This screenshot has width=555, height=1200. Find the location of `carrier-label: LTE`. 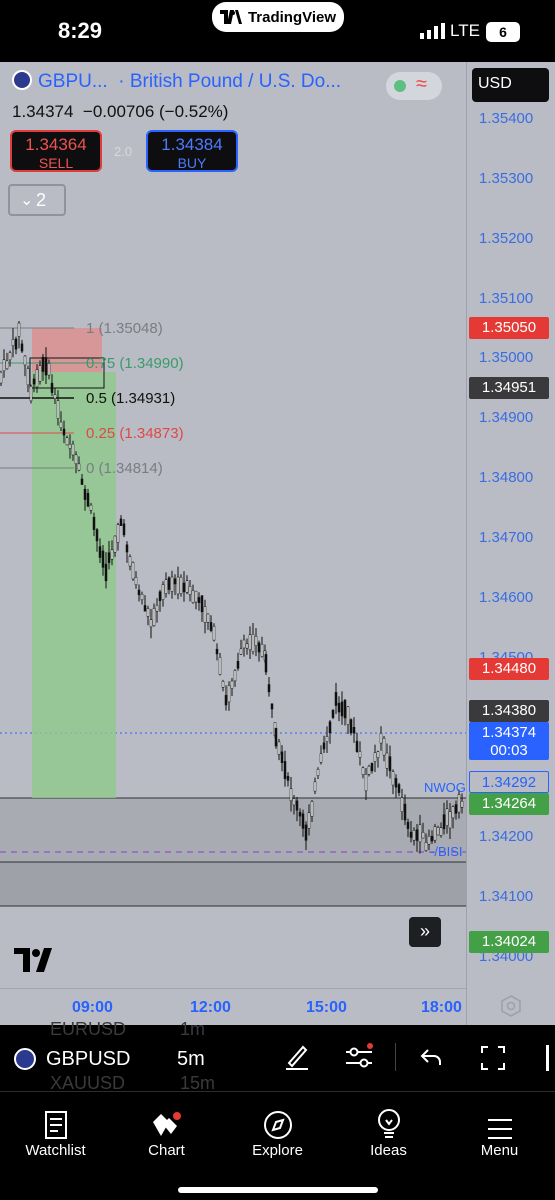

carrier-label: LTE is located at coordinates (465, 30).